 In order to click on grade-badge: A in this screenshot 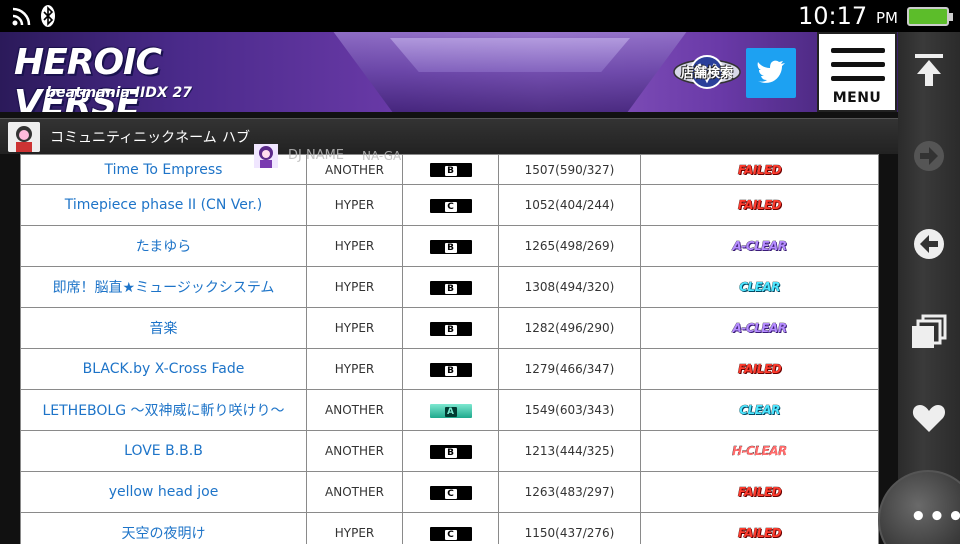, I will do `click(450, 410)`.